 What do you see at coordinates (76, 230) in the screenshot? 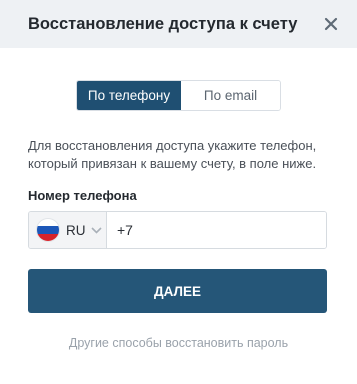
I see `country-code-label: RU` at bounding box center [76, 230].